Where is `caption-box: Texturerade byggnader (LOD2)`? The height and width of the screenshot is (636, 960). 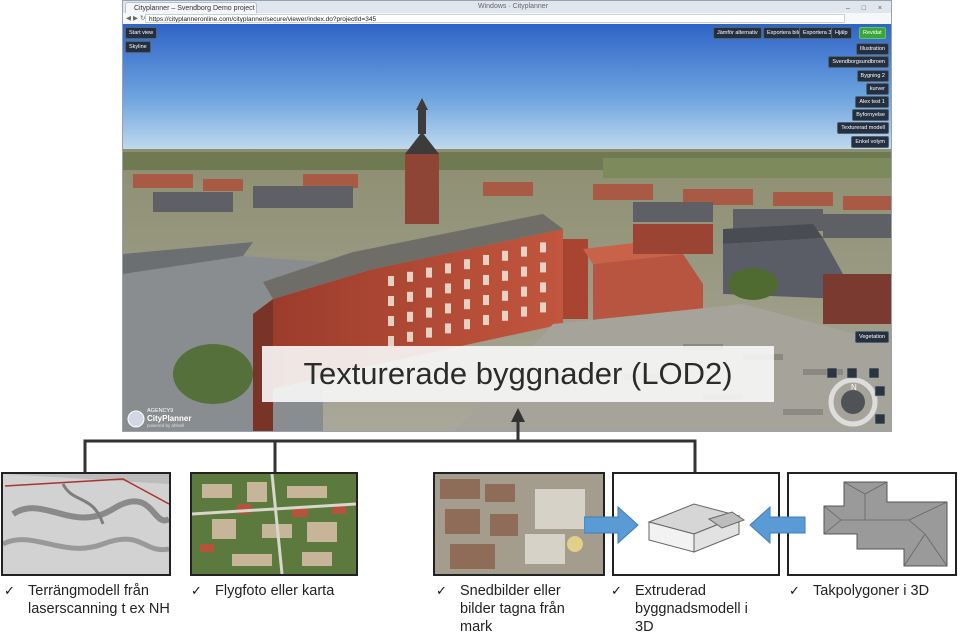 caption-box: Texturerade byggnader (LOD2) is located at coordinates (518, 374).